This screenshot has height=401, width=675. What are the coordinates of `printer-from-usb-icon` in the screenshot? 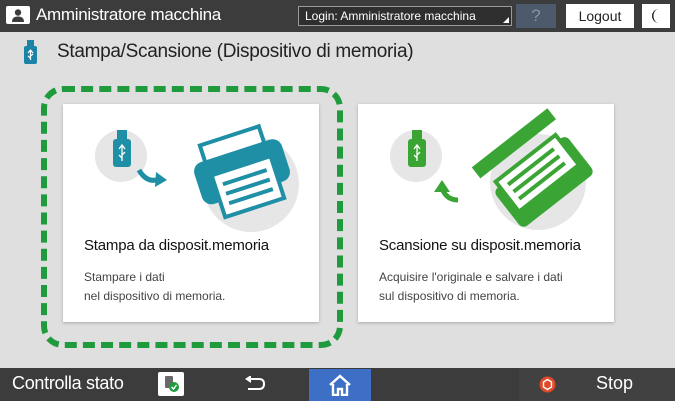 It's located at (197, 177).